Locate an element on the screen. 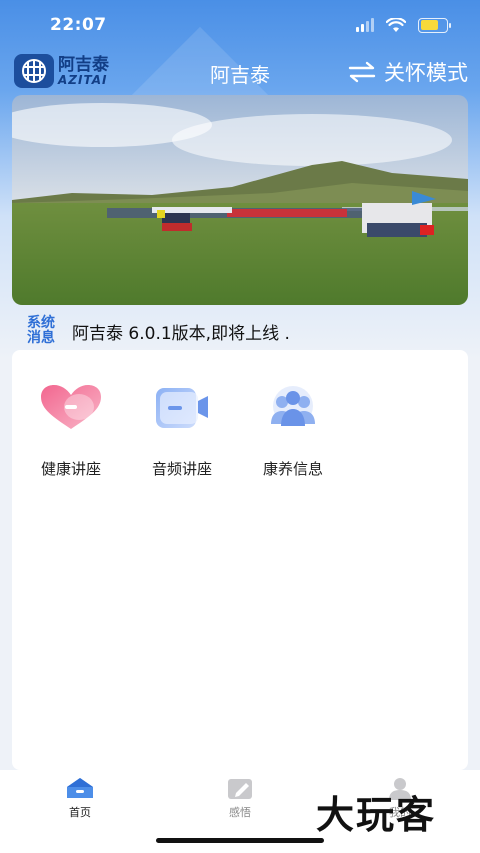  status-bar: 22:07 is located at coordinates (240, 25).